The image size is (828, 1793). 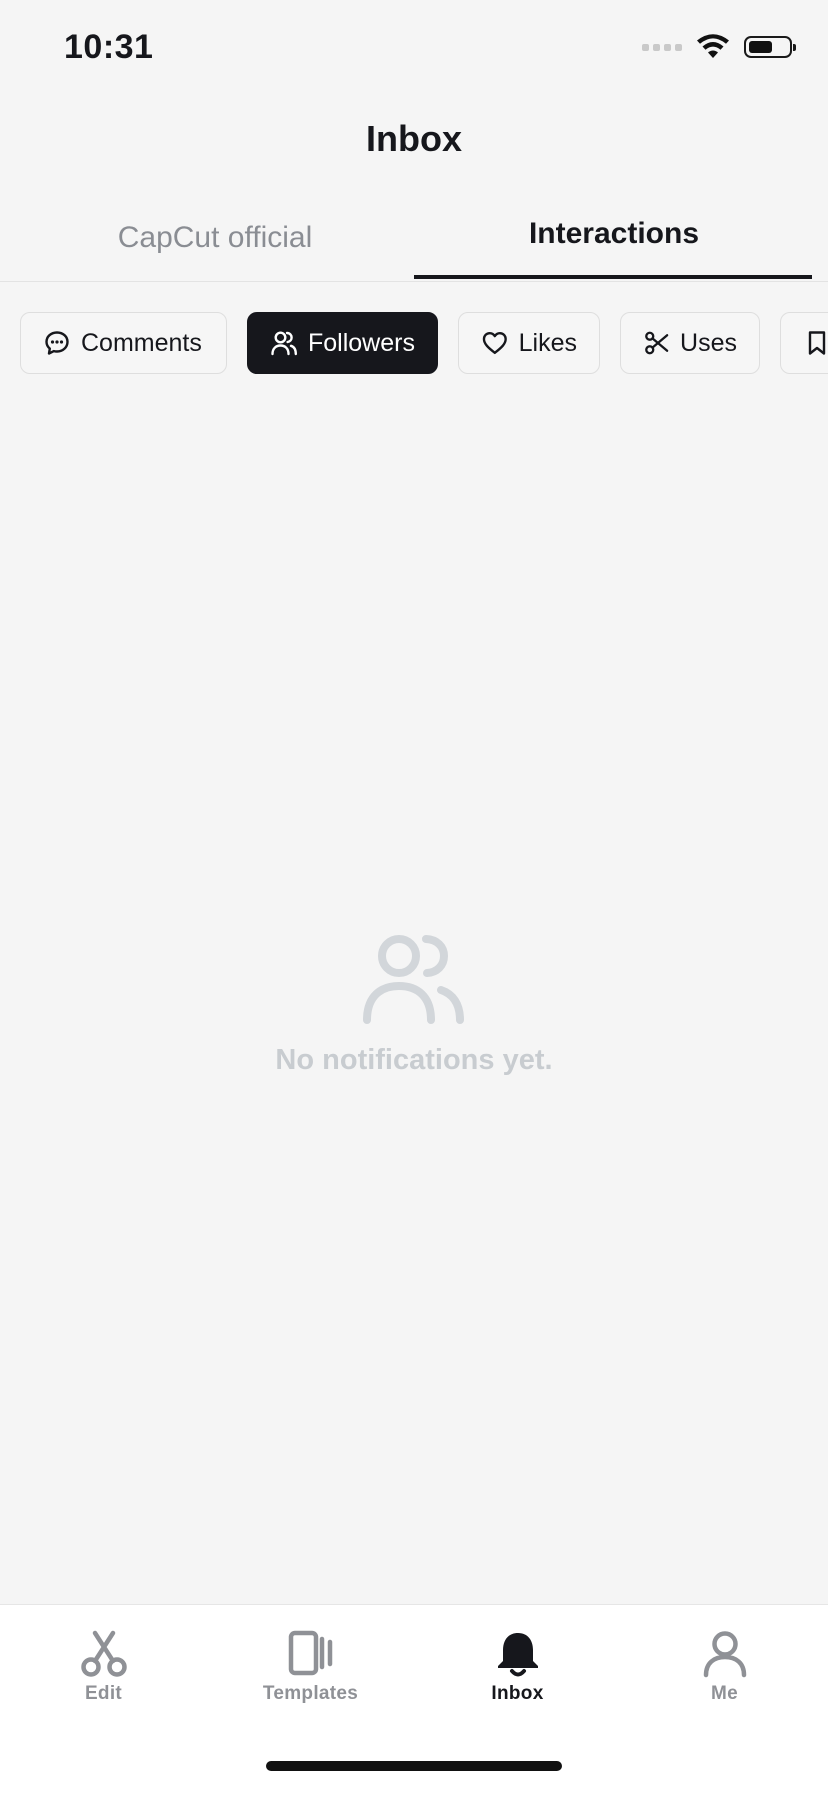 What do you see at coordinates (414, 1766) in the screenshot?
I see `home-indicator` at bounding box center [414, 1766].